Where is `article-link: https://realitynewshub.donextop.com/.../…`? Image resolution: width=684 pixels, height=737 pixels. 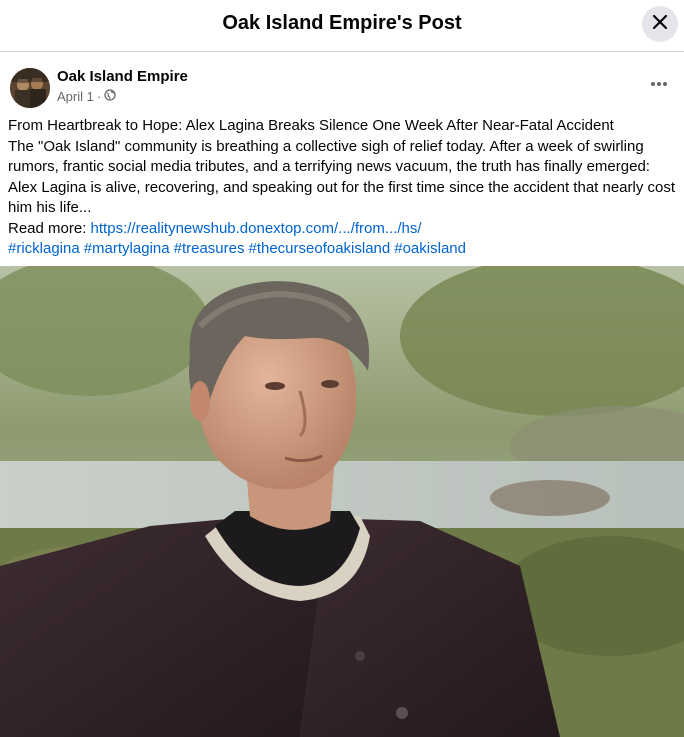 article-link: https://realitynewshub.donextop.com/.../… is located at coordinates (256, 228).